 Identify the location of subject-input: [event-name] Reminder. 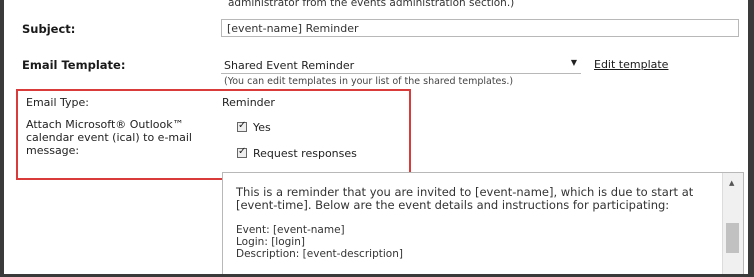
(480, 28).